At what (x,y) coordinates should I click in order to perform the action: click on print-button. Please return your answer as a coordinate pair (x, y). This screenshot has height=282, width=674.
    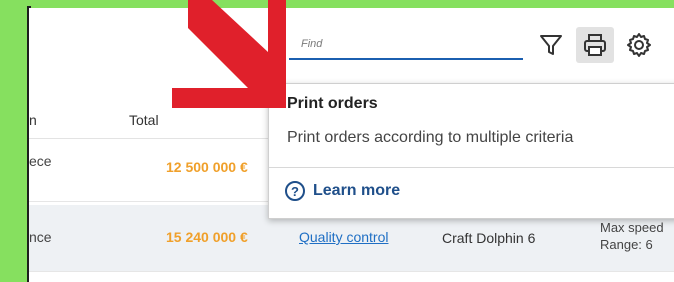
    Looking at the image, I should click on (595, 45).